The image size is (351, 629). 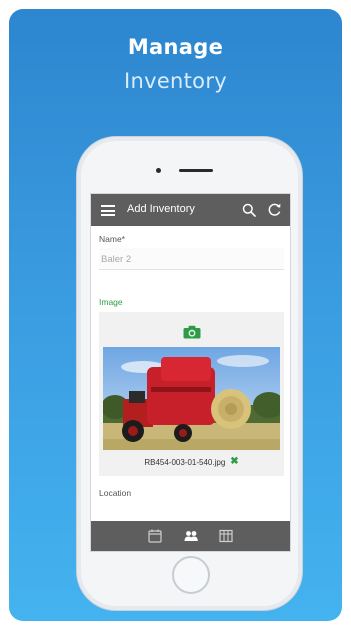 What do you see at coordinates (191, 259) in the screenshot?
I see `name-input: Baler 2` at bounding box center [191, 259].